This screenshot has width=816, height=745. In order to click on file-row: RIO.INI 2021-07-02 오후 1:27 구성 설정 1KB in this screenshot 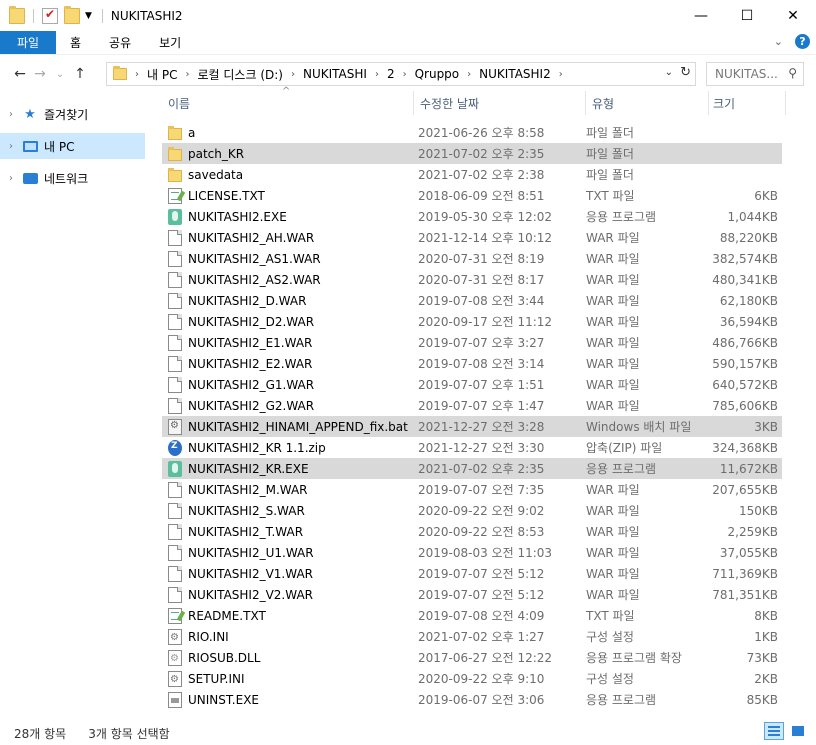, I will do `click(472, 636)`.